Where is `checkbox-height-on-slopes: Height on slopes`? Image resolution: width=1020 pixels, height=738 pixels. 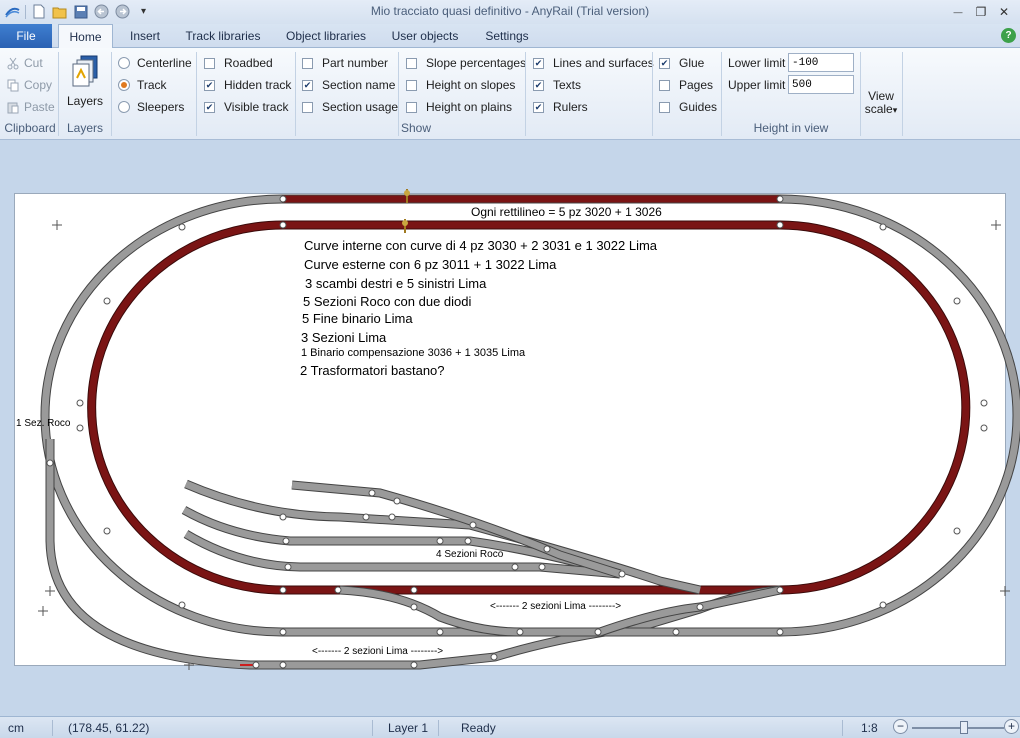
checkbox-height-on-slopes: Height on slopes is located at coordinates (460, 85).